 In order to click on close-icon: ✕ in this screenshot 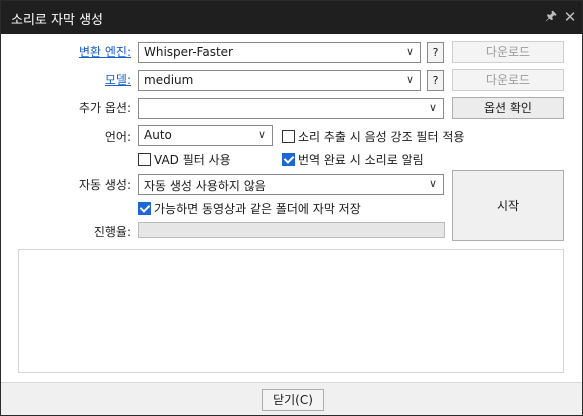, I will do `click(570, 17)`.